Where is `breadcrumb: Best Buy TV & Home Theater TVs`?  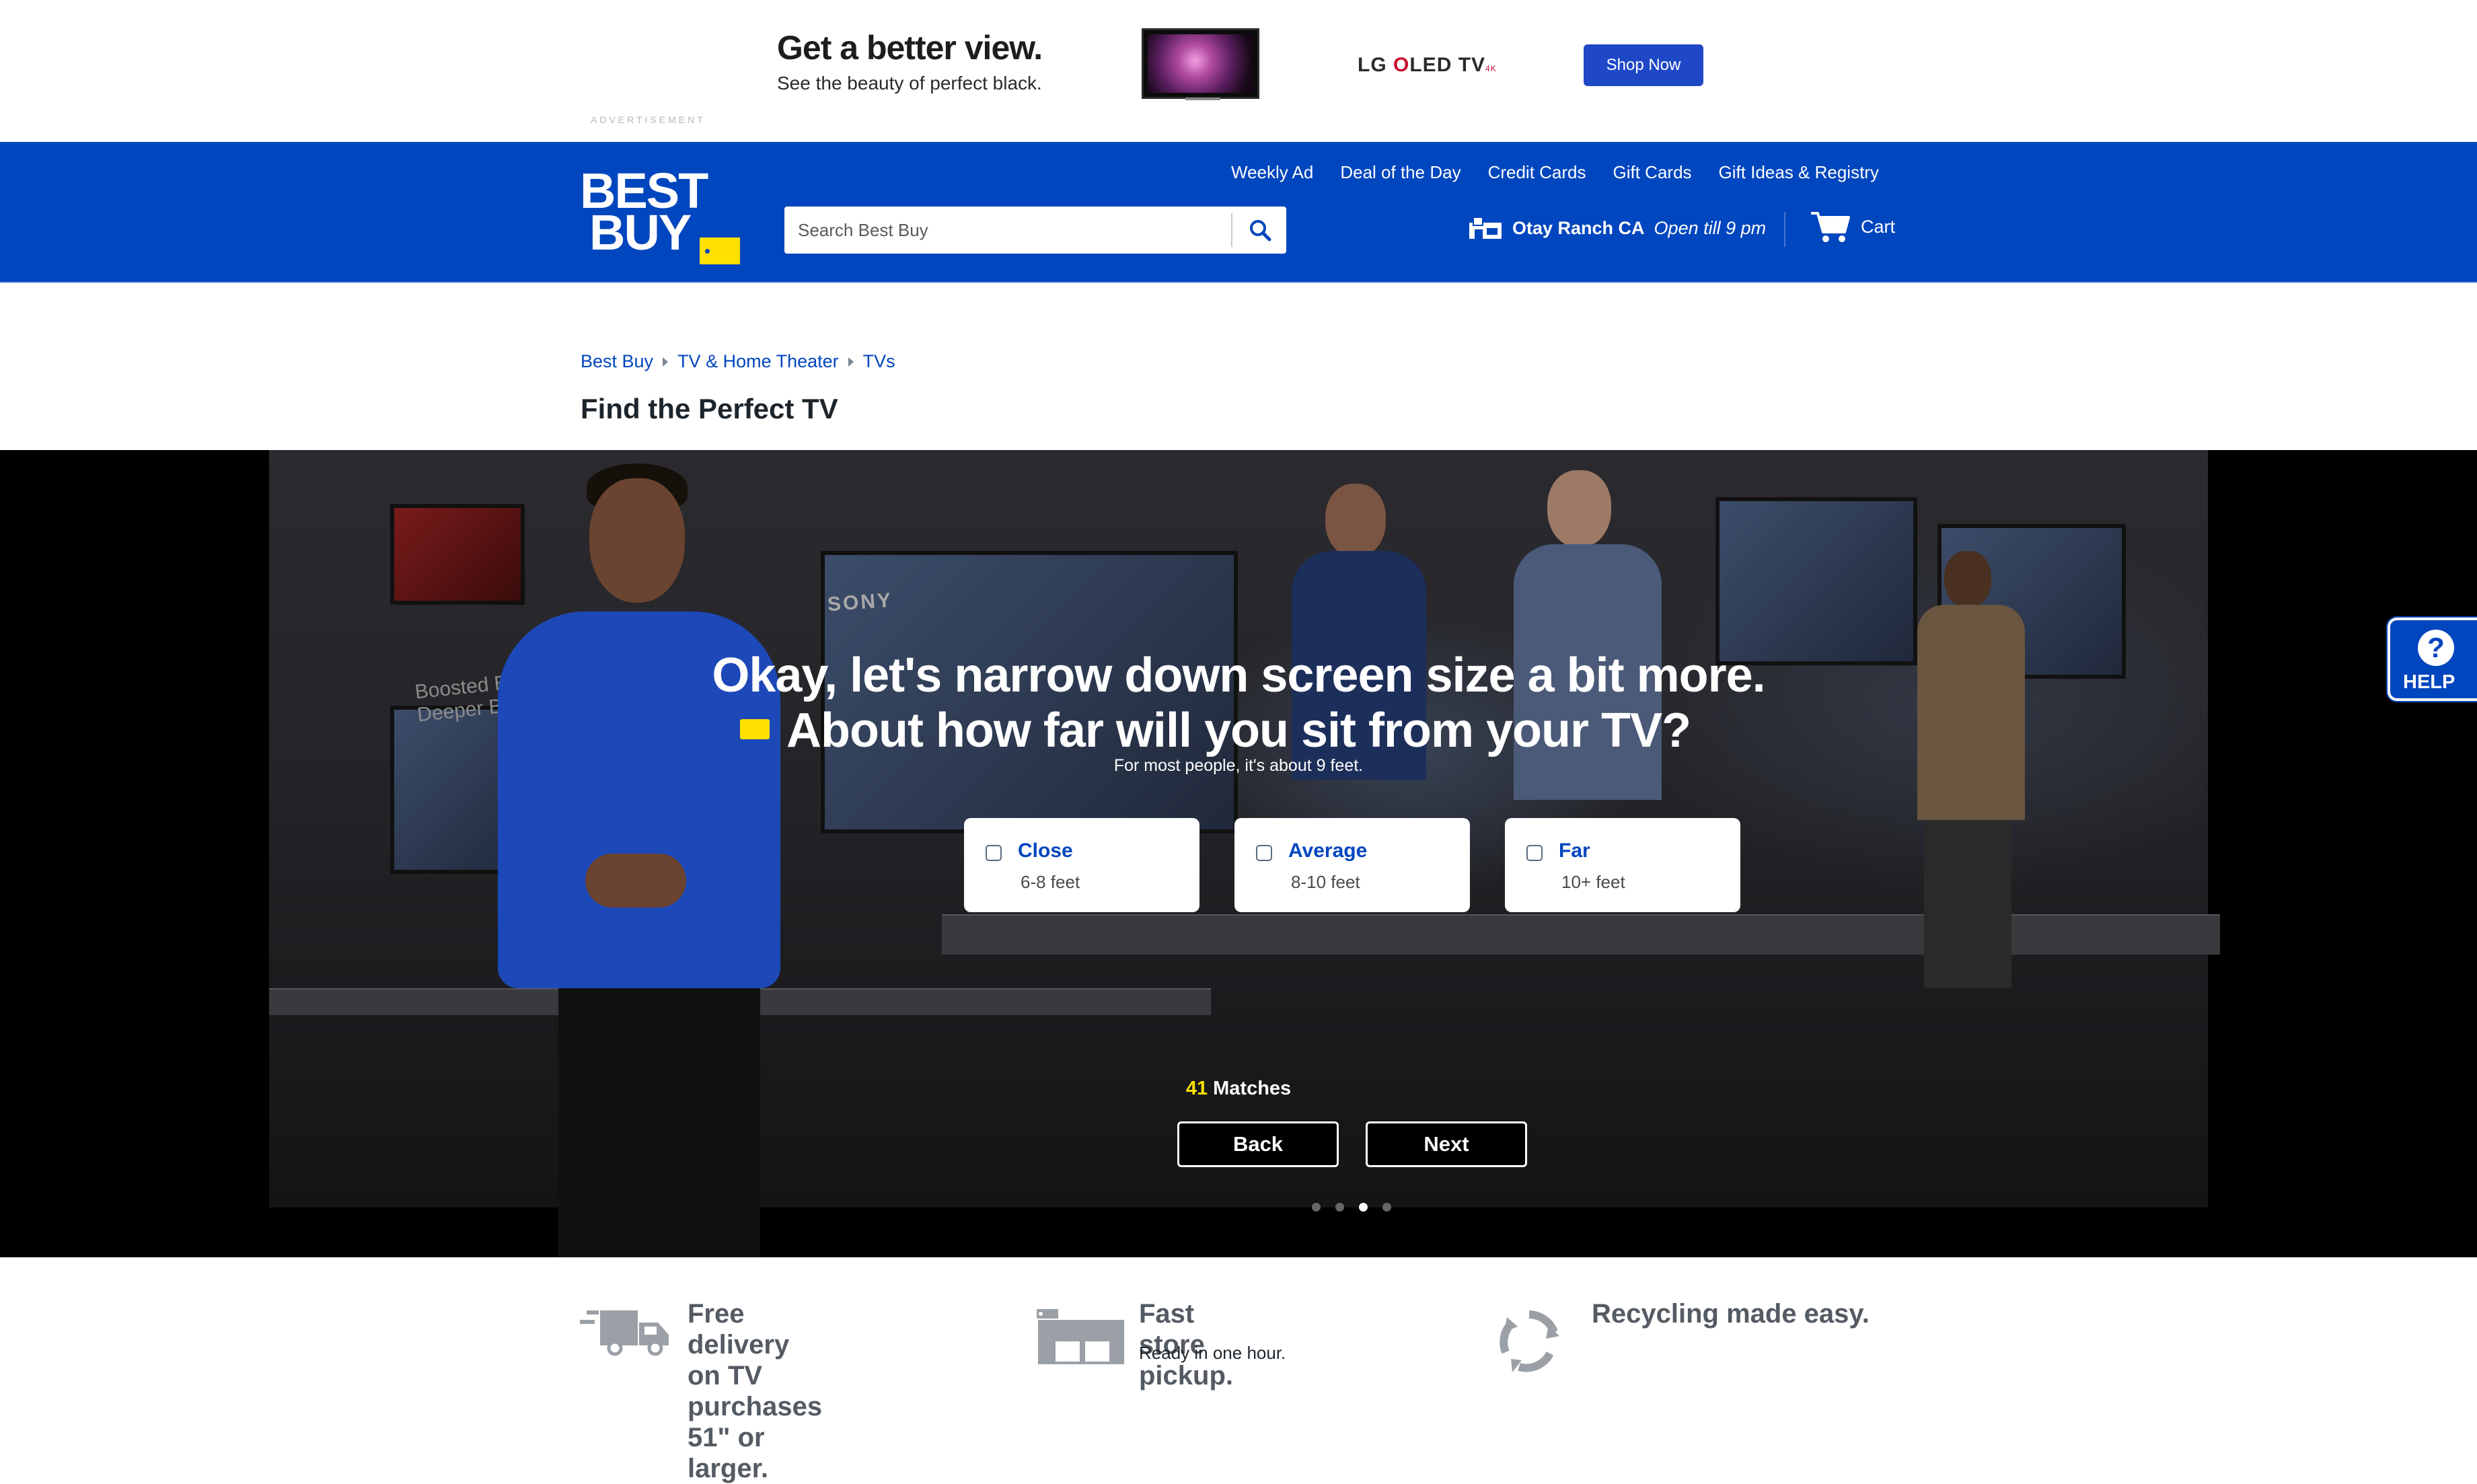 breadcrumb: Best Buy TV & Home Theater TVs is located at coordinates (738, 361).